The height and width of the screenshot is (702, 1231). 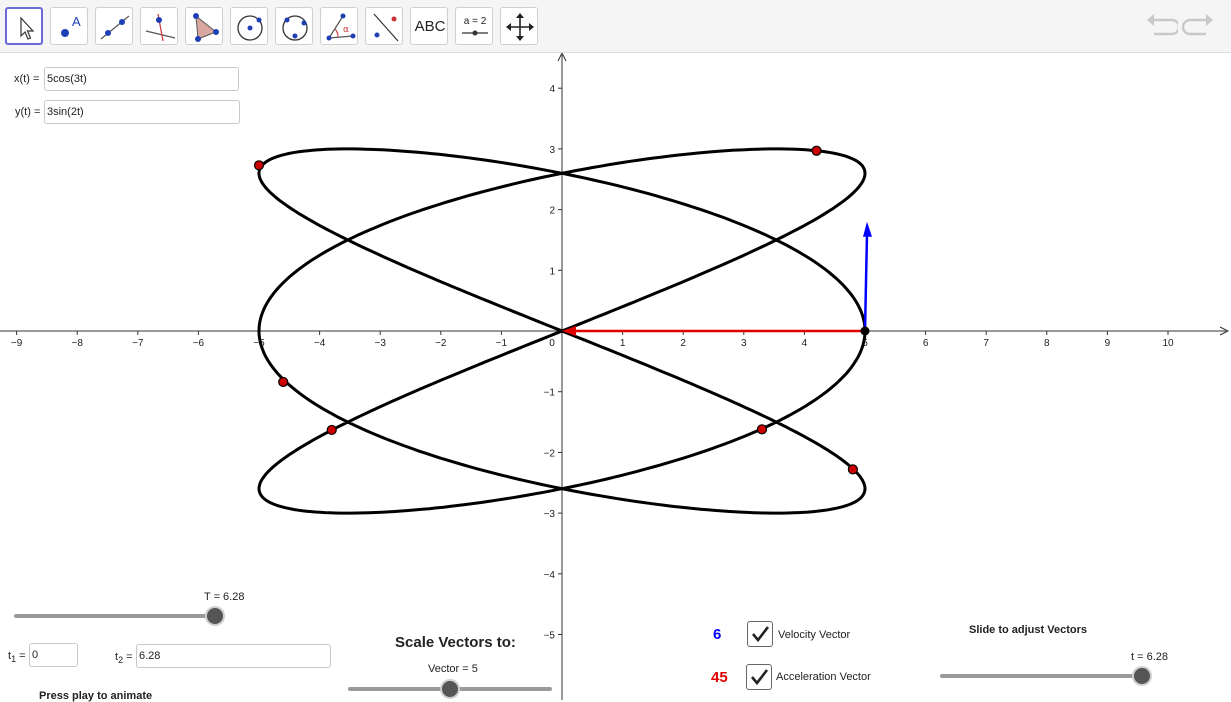 I want to click on angle-tool-label: α, so click(x=346, y=30).